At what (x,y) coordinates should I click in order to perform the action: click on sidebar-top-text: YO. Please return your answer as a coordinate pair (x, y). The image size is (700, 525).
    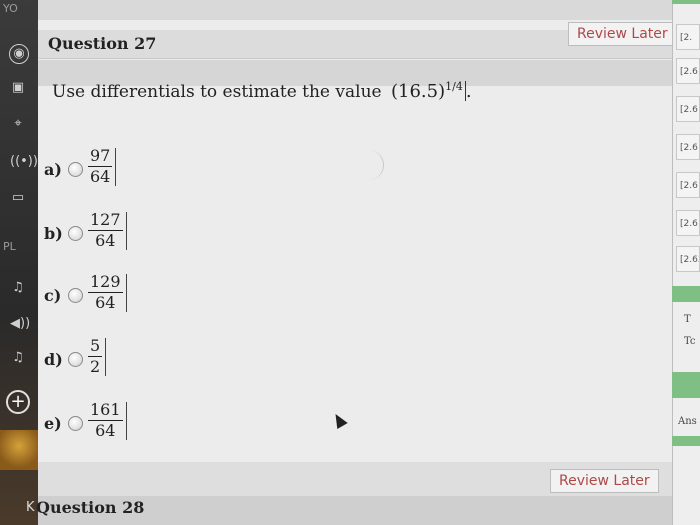
    Looking at the image, I should click on (10, 8).